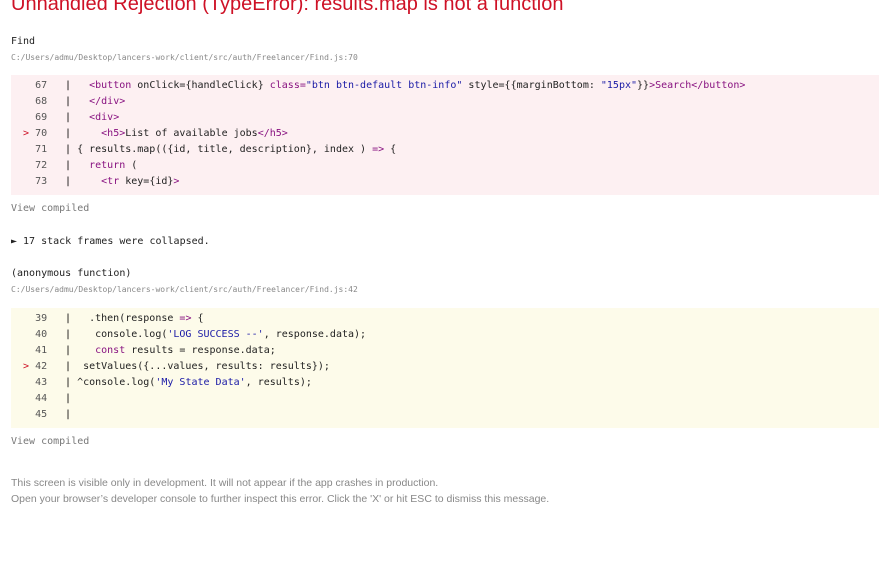 The image size is (880, 573). Describe the element at coordinates (71, 273) in the screenshot. I see `stack-frame-function-name: (anonymous function)` at that location.